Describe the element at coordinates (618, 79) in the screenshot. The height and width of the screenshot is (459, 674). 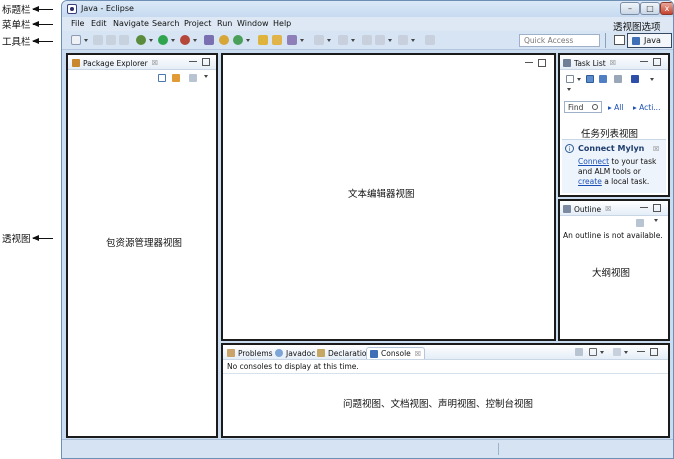
I see `focus-icon` at that location.